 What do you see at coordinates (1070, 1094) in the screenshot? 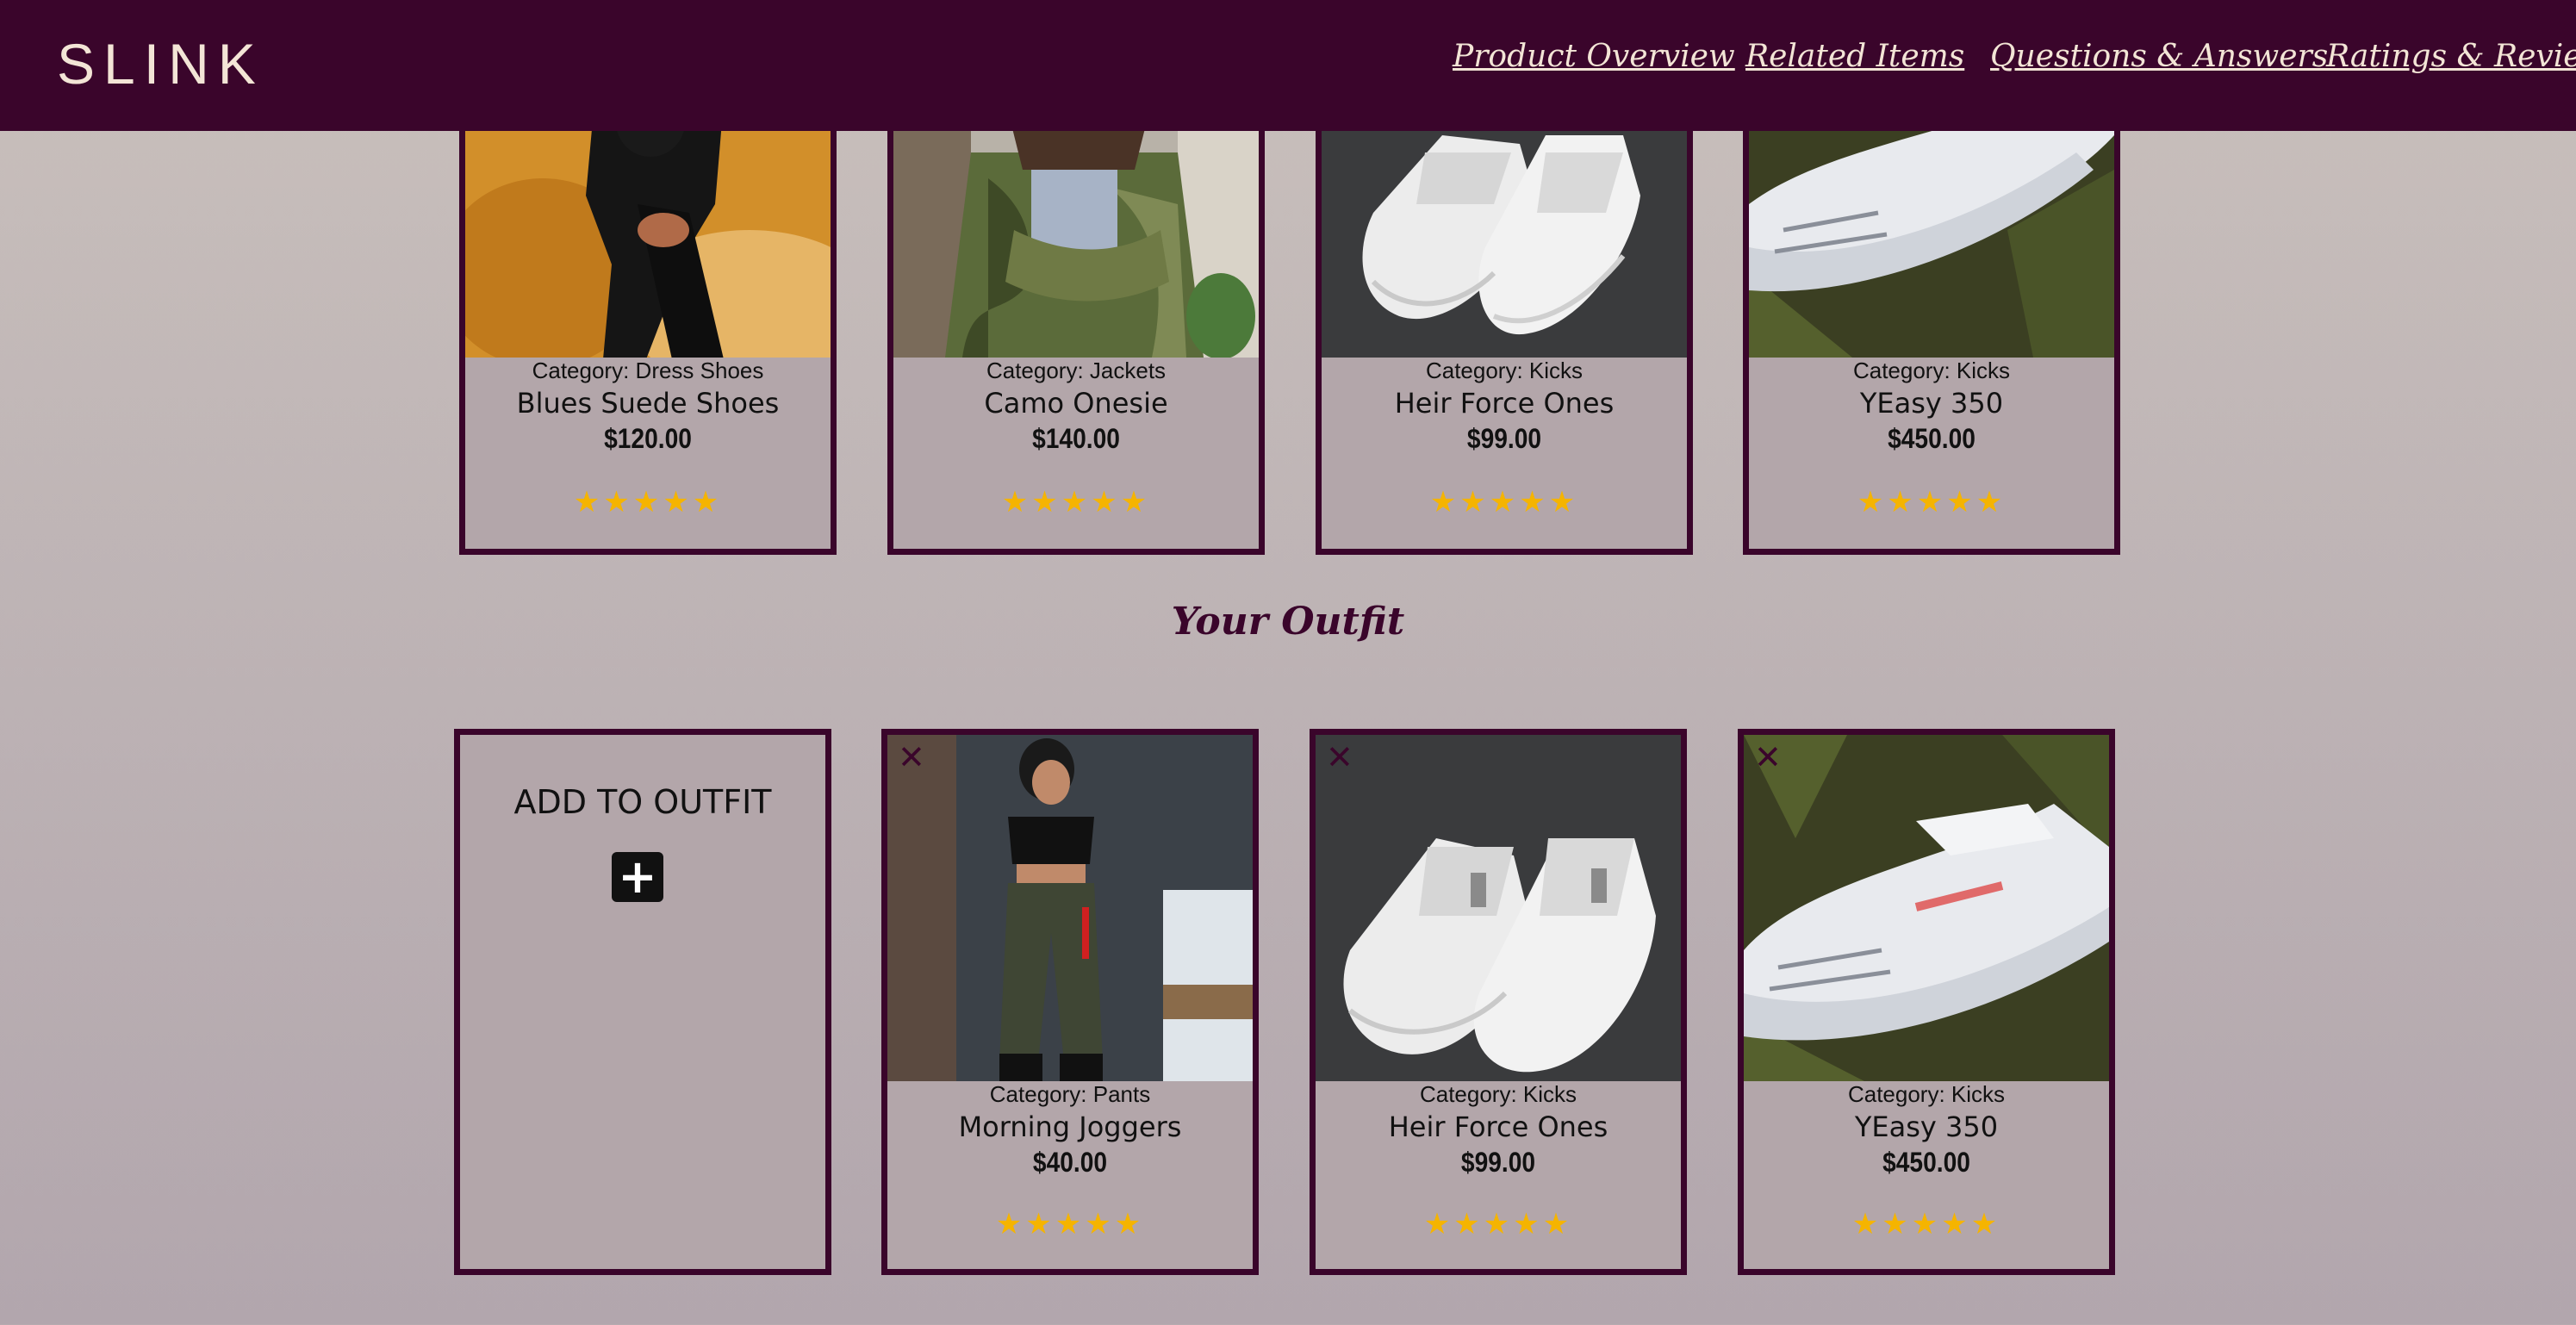
I see `product-category: Category: Pants` at bounding box center [1070, 1094].